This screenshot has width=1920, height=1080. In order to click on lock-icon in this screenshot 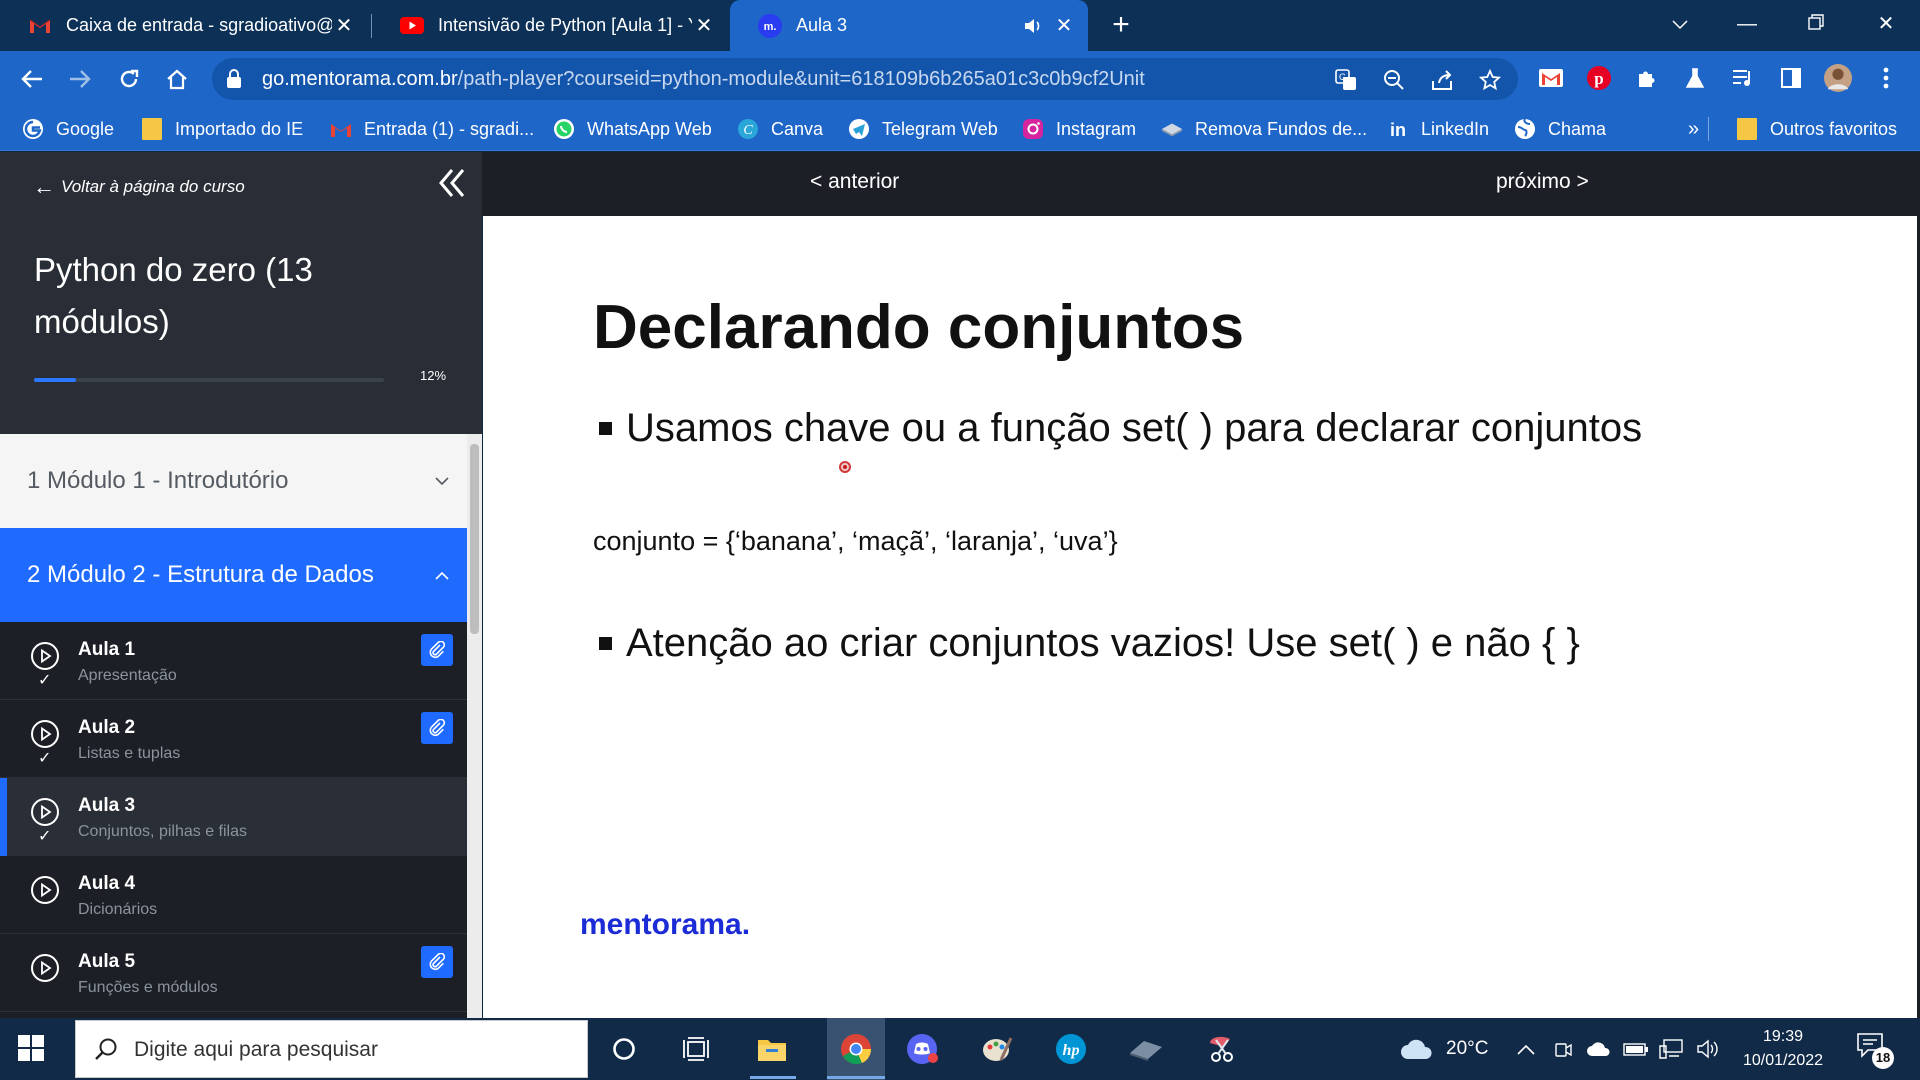, I will do `click(234, 81)`.